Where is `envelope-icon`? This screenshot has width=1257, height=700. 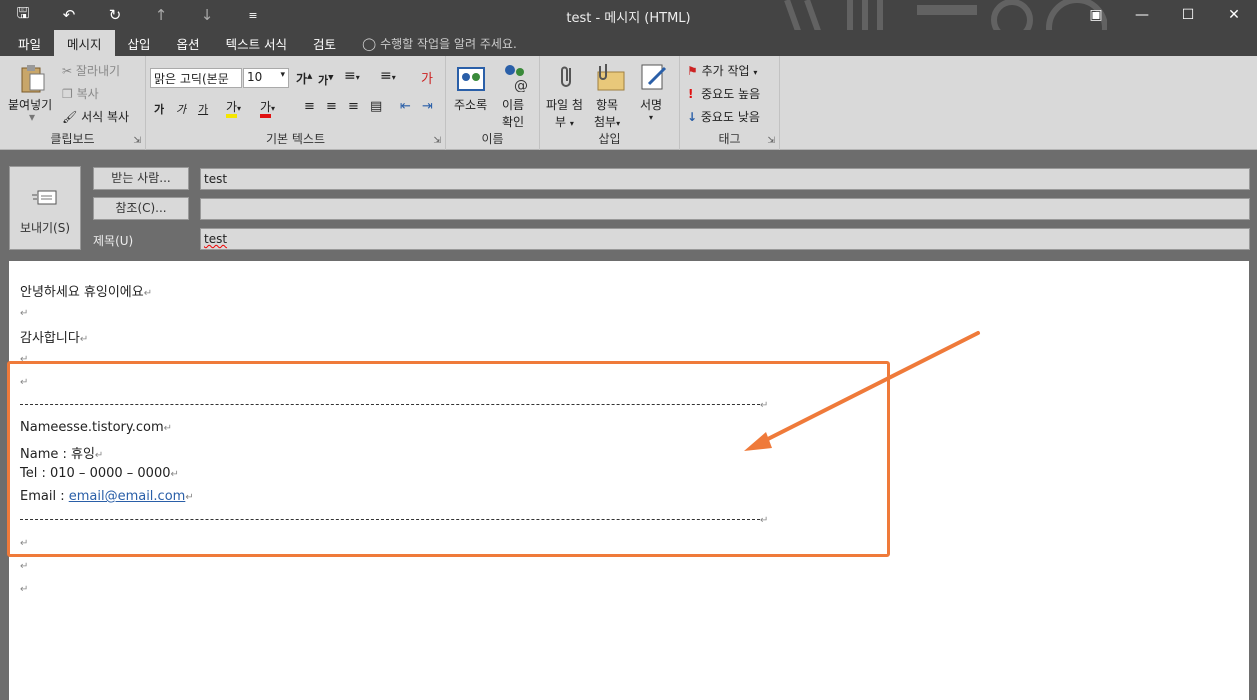
envelope-icon is located at coordinates (44, 197).